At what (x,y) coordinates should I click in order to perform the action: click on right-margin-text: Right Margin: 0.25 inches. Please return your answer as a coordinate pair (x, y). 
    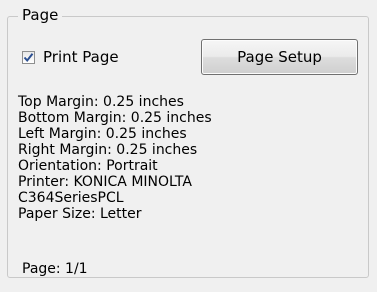
    Looking at the image, I should click on (108, 150).